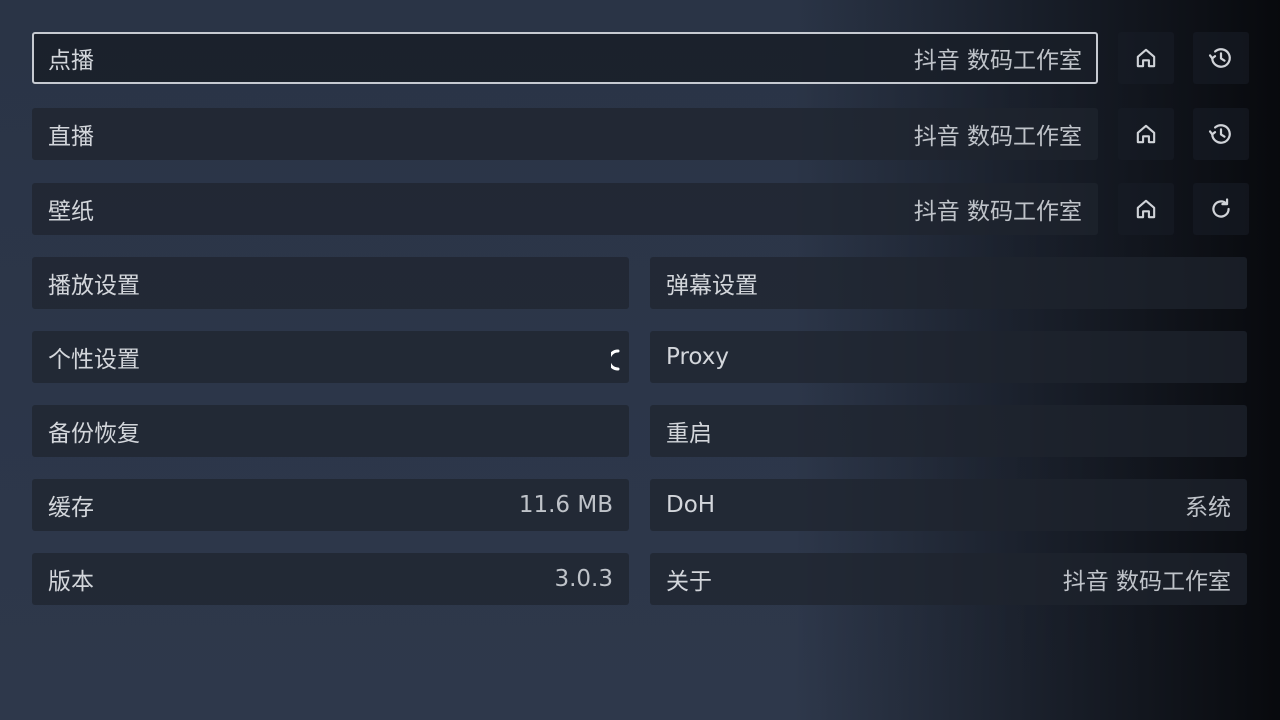 Image resolution: width=1280 pixels, height=720 pixels. What do you see at coordinates (948, 579) in the screenshot?
I see `about-item: 关于 抖音 数码工作室` at bounding box center [948, 579].